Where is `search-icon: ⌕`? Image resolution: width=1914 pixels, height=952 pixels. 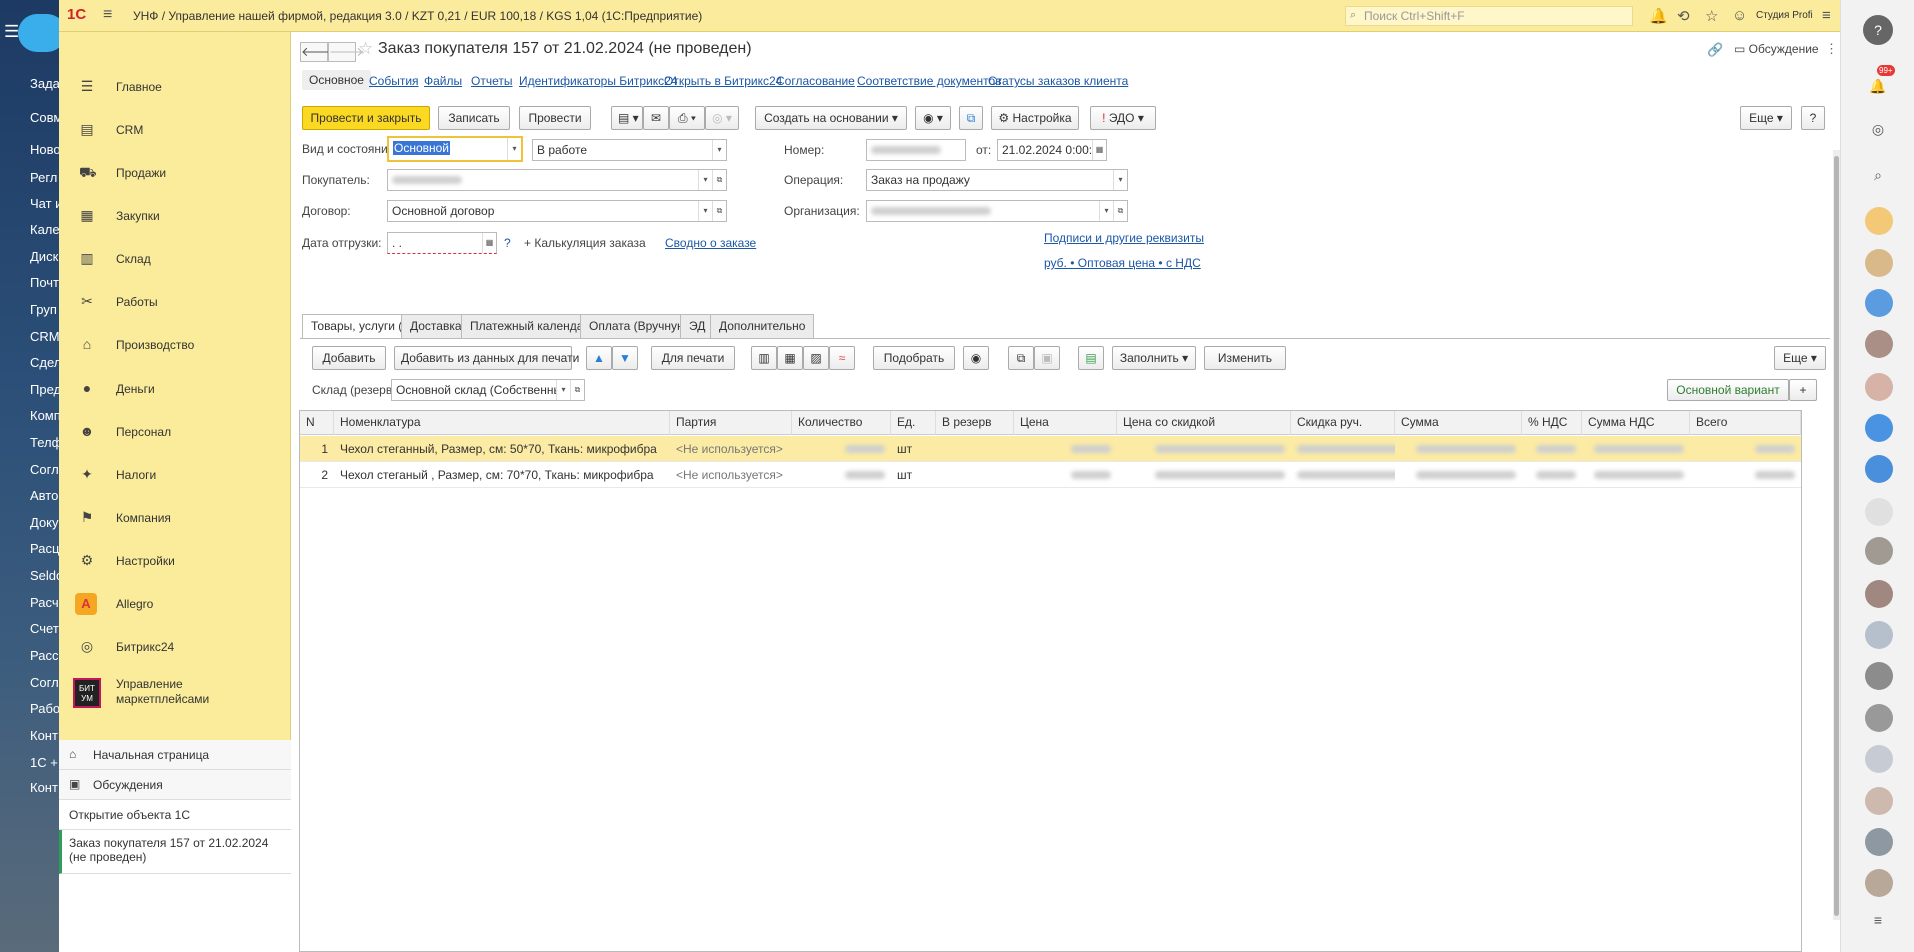
search-icon: ⌕ is located at coordinates (1878, 175).